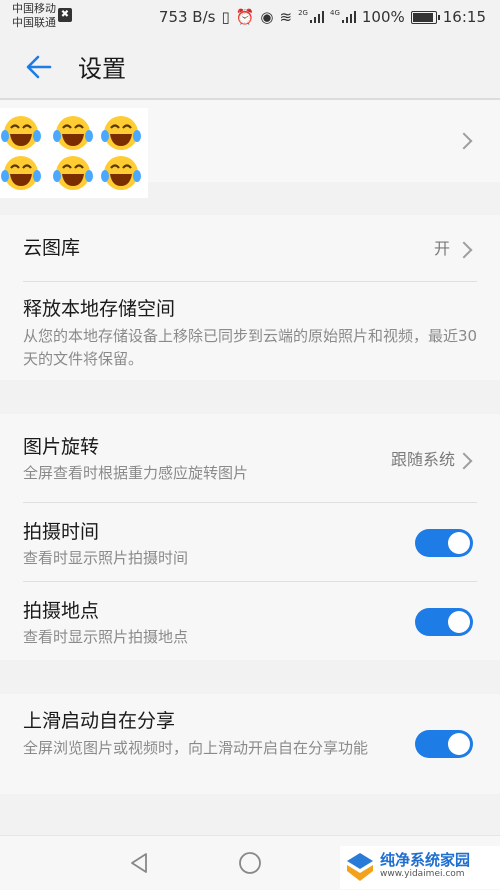  Describe the element at coordinates (267, 17) in the screenshot. I see `eye-icon: ◉` at that location.